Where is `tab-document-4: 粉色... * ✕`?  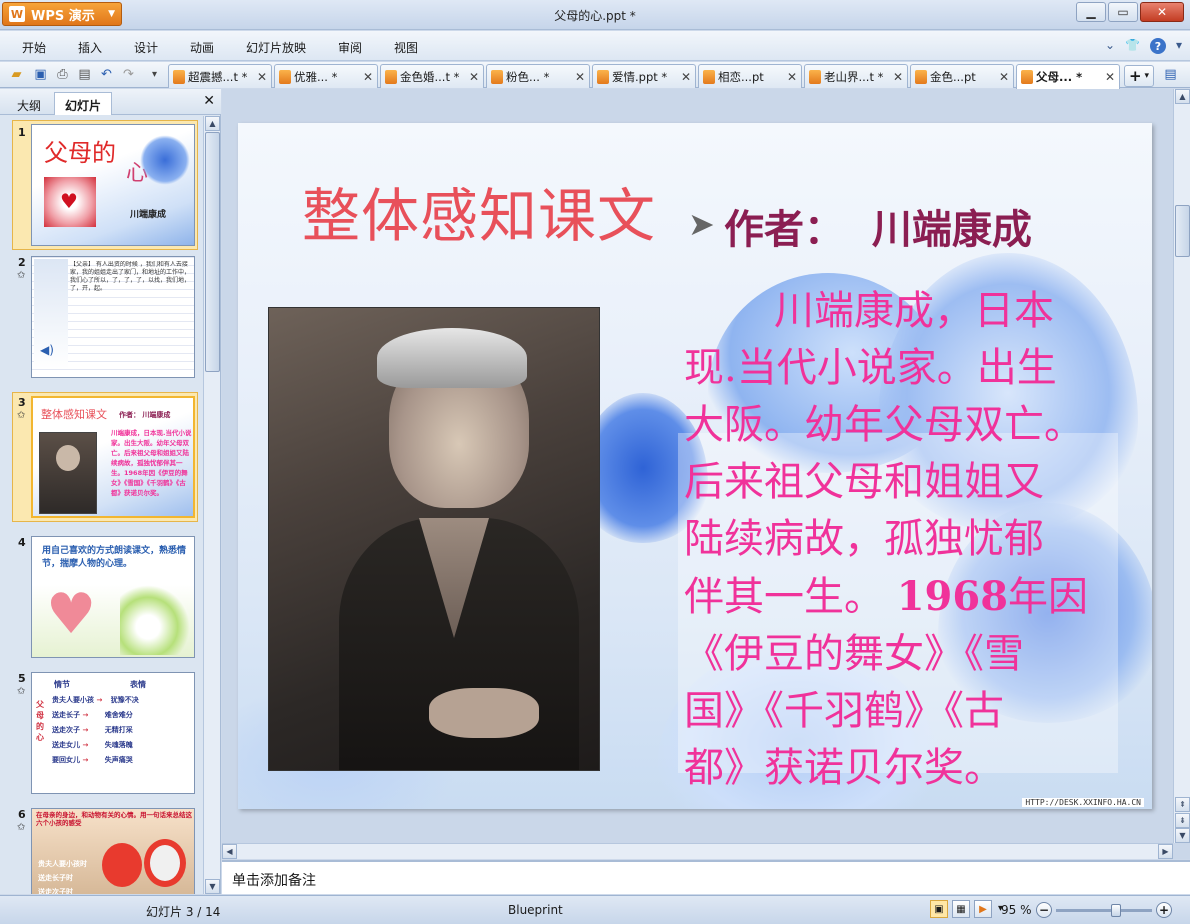 tab-document-4: 粉色... * ✕ is located at coordinates (538, 76).